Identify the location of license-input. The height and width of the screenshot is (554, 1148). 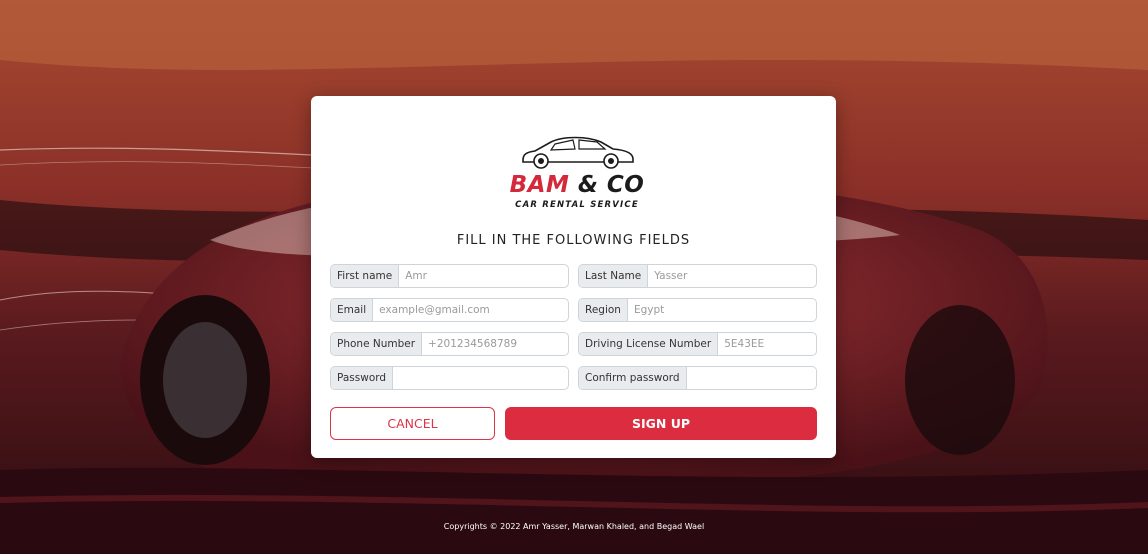
(767, 344).